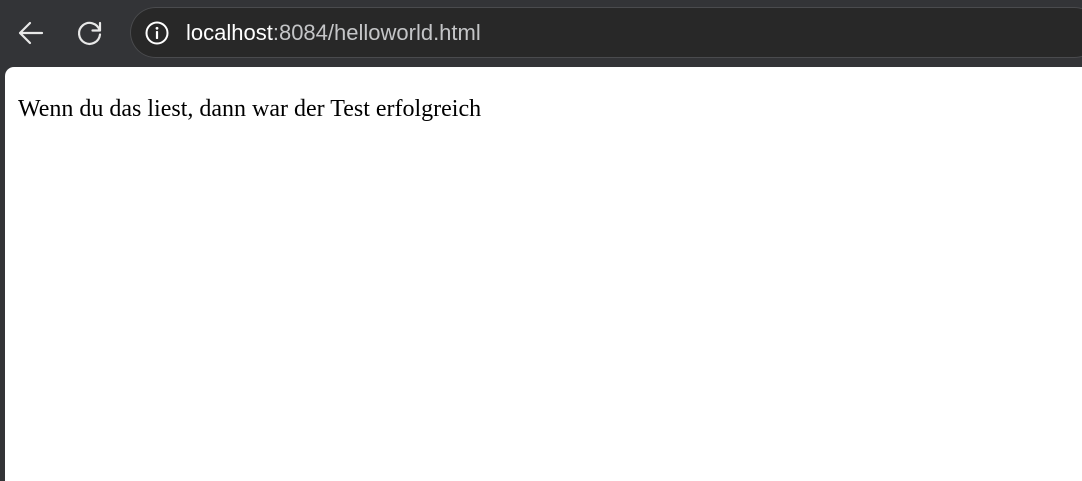 This screenshot has width=1082, height=481. What do you see at coordinates (157, 33) in the screenshot?
I see `info-icon` at bounding box center [157, 33].